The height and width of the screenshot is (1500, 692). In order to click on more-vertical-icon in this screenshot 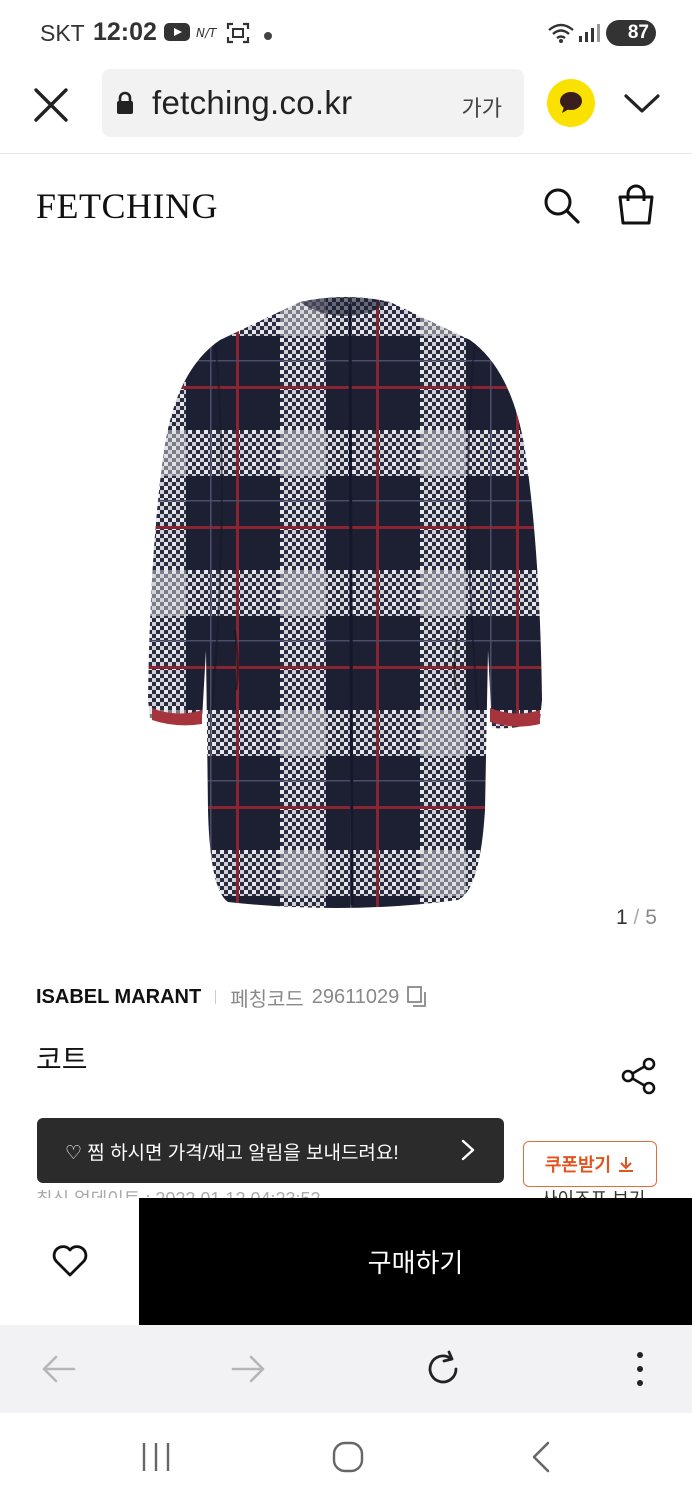, I will do `click(640, 1369)`.